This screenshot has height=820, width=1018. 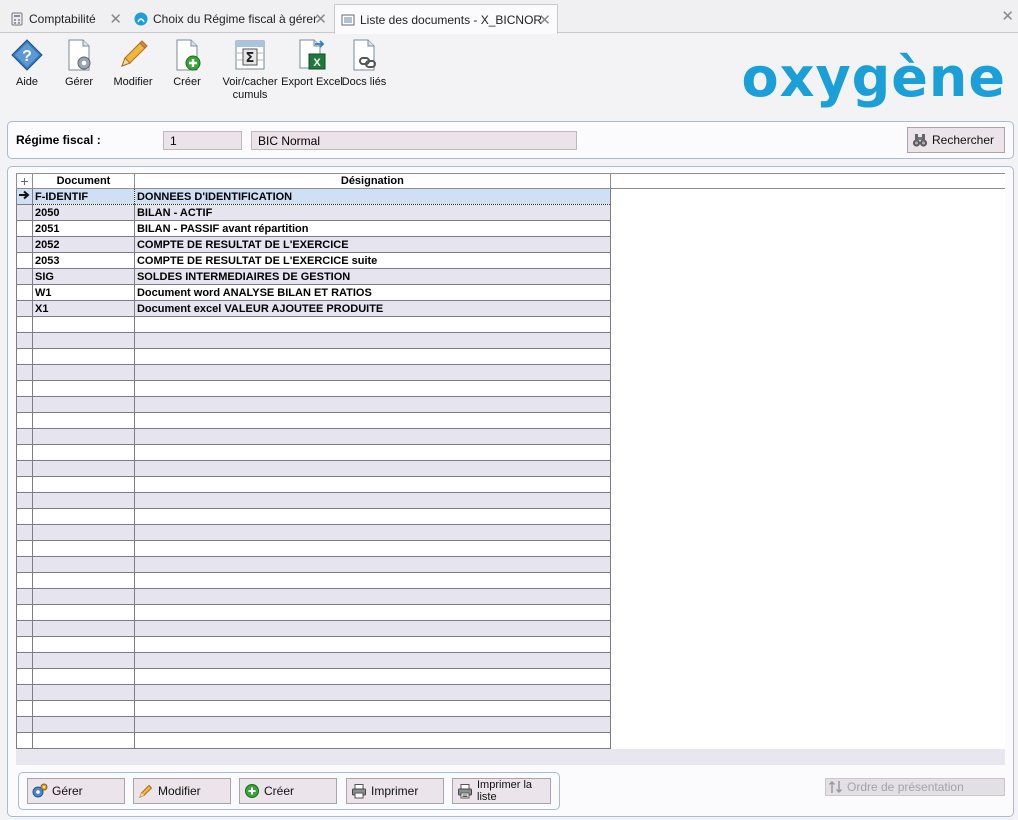 I want to click on bottom-edit-button: Modifier, so click(x=182, y=791).